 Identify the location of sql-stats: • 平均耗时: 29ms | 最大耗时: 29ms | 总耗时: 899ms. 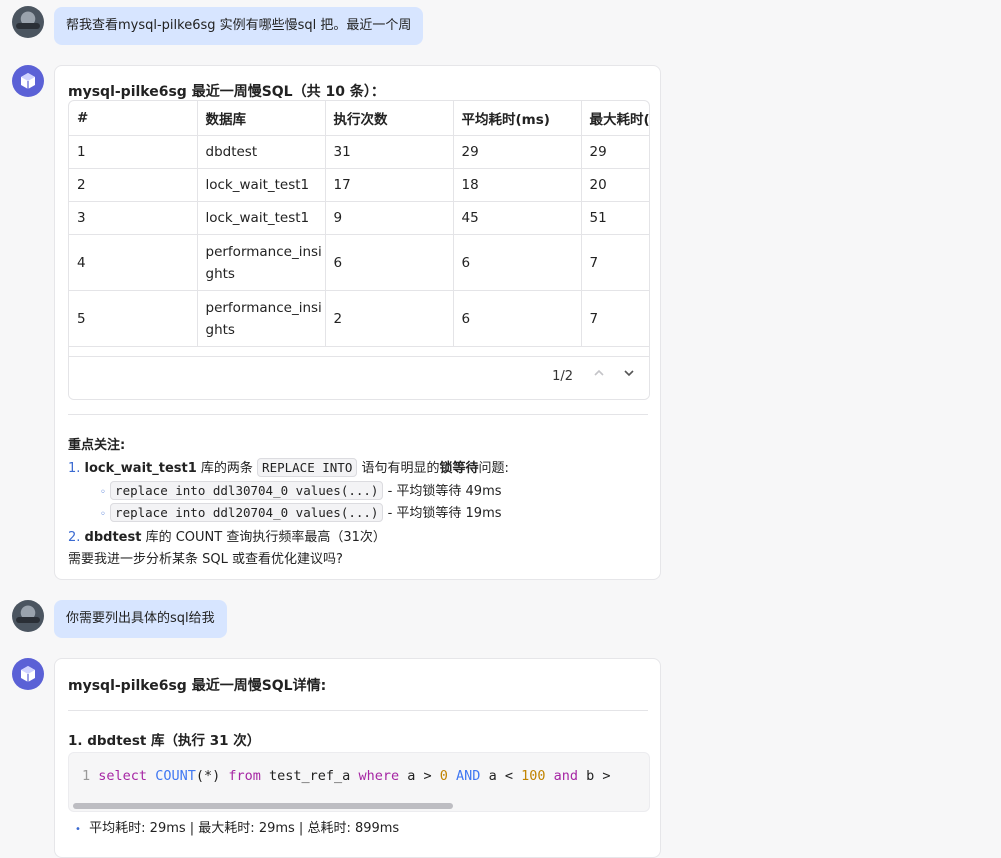
(237, 828).